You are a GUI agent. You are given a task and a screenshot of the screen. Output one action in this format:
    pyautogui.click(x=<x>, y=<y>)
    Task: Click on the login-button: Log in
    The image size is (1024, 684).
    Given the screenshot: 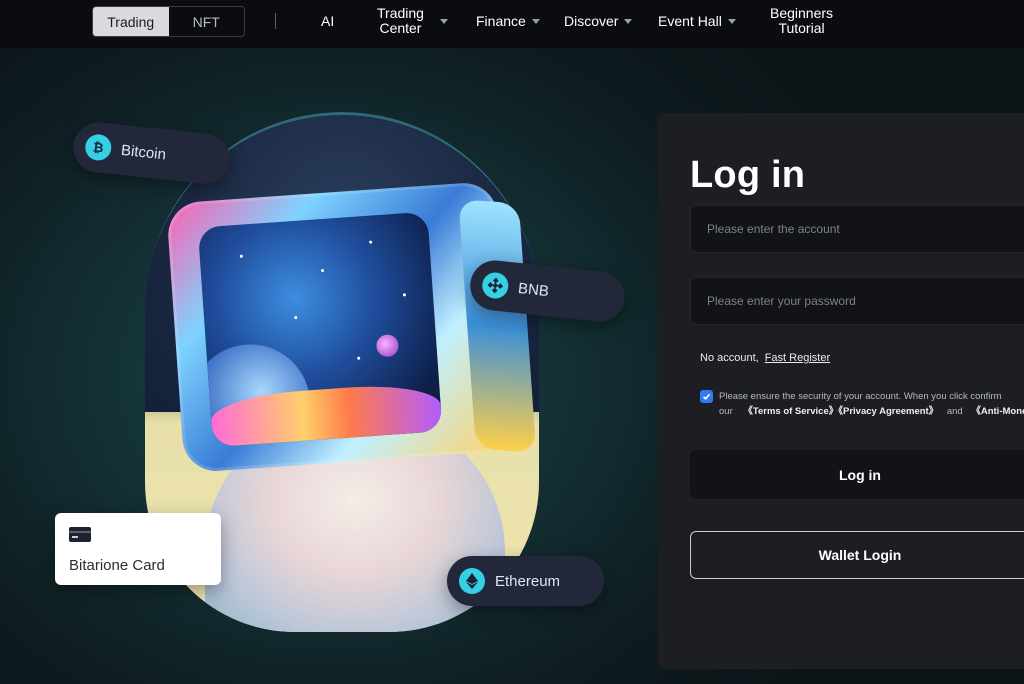 What is the action you would take?
    pyautogui.click(x=857, y=474)
    